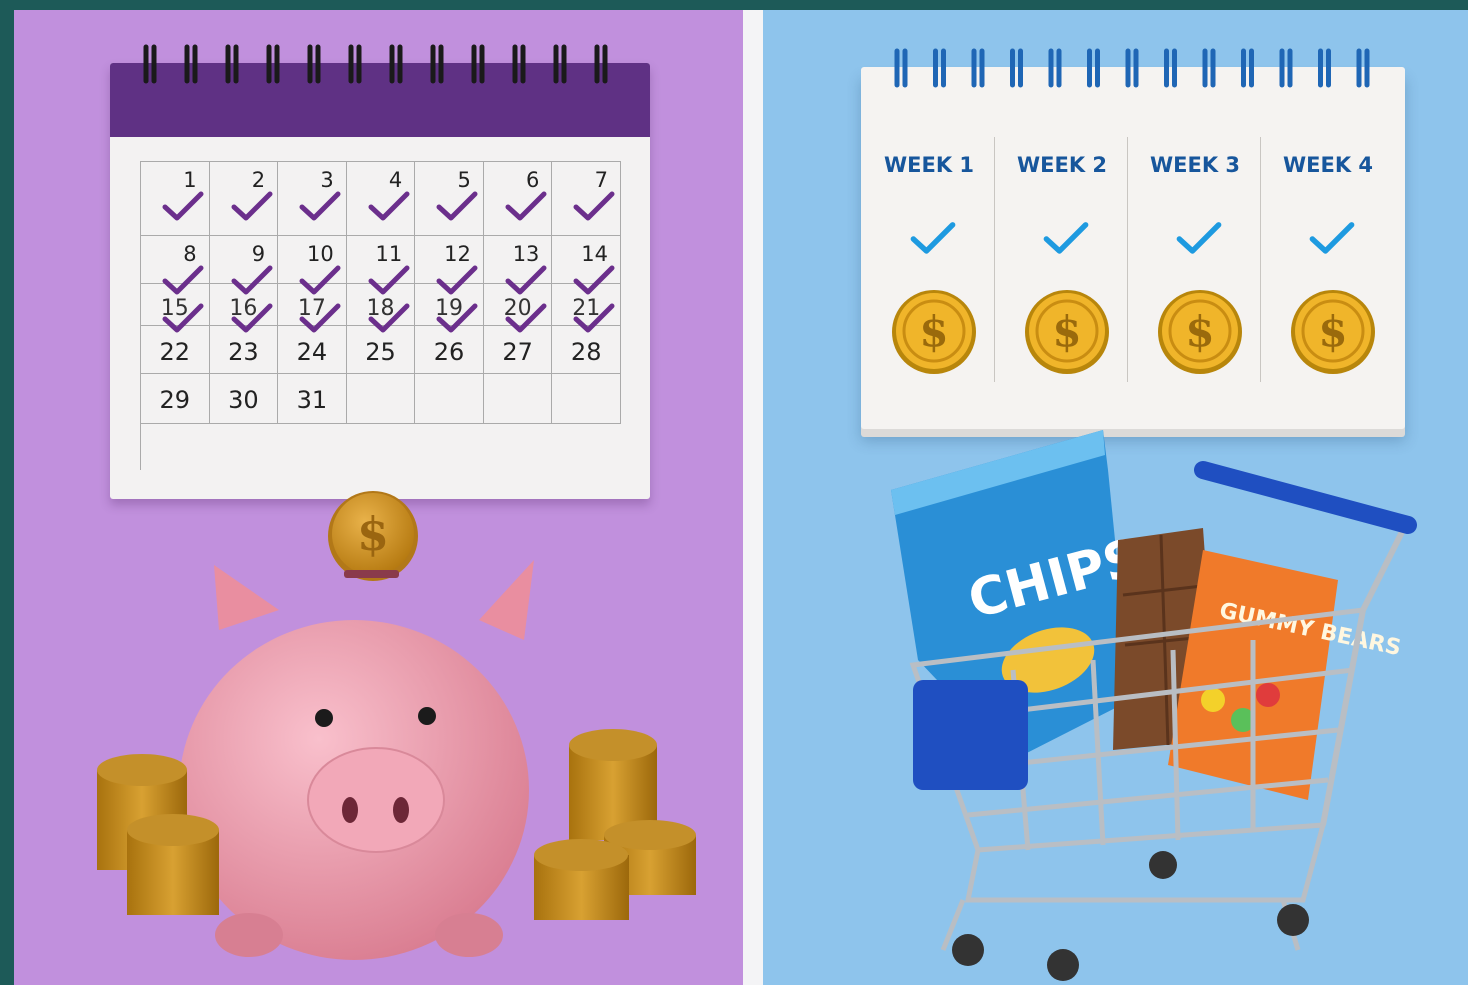  What do you see at coordinates (929, 165) in the screenshot?
I see `week-label: WEEK 1` at bounding box center [929, 165].